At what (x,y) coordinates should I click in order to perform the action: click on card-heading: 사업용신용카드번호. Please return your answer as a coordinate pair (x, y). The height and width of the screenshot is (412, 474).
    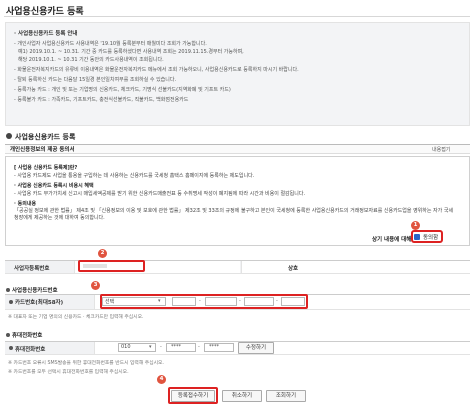
    Looking at the image, I should click on (35, 291).